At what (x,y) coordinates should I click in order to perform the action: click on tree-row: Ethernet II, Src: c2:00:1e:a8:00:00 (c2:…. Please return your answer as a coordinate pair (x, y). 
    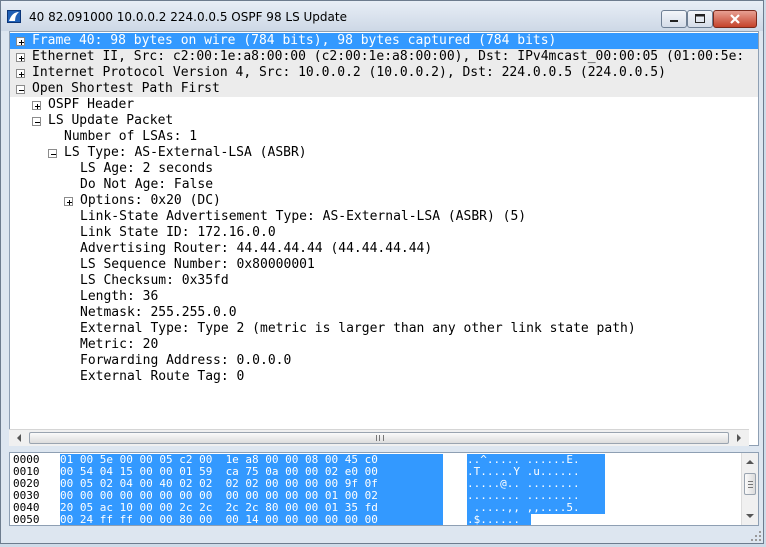
    Looking at the image, I should click on (384, 57).